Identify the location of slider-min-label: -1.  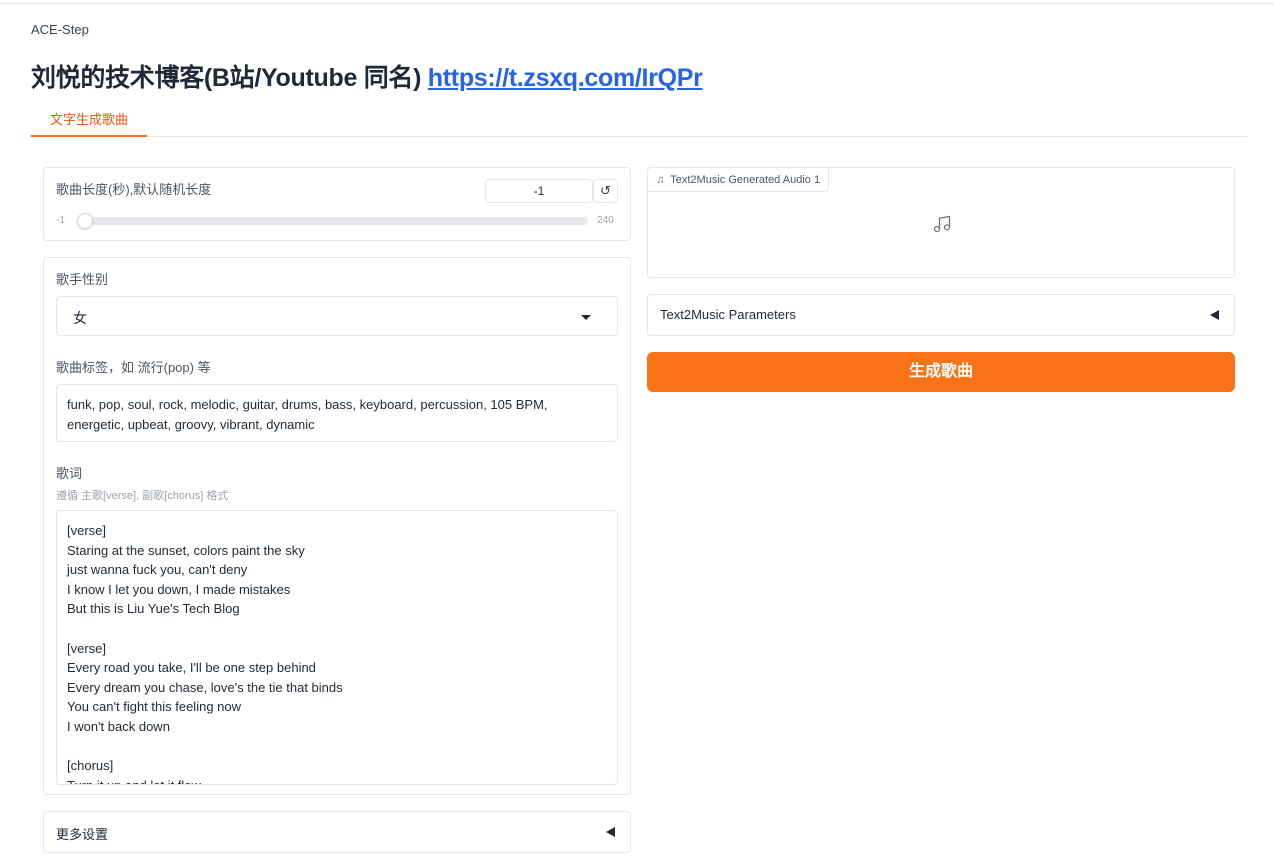
(60, 220).